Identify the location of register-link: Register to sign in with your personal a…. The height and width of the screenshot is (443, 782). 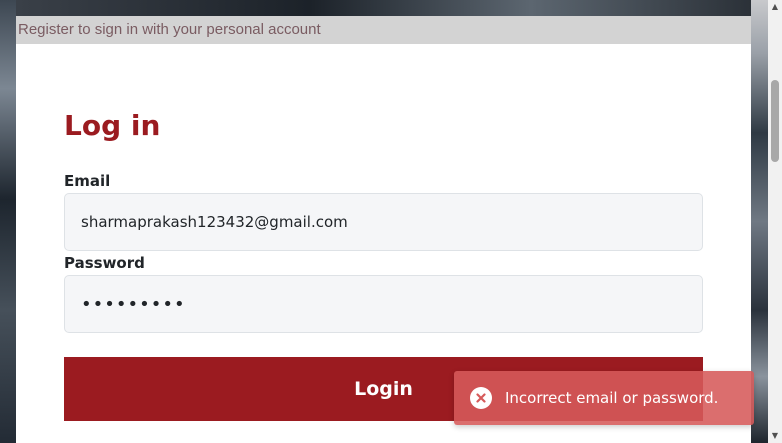
(383, 30).